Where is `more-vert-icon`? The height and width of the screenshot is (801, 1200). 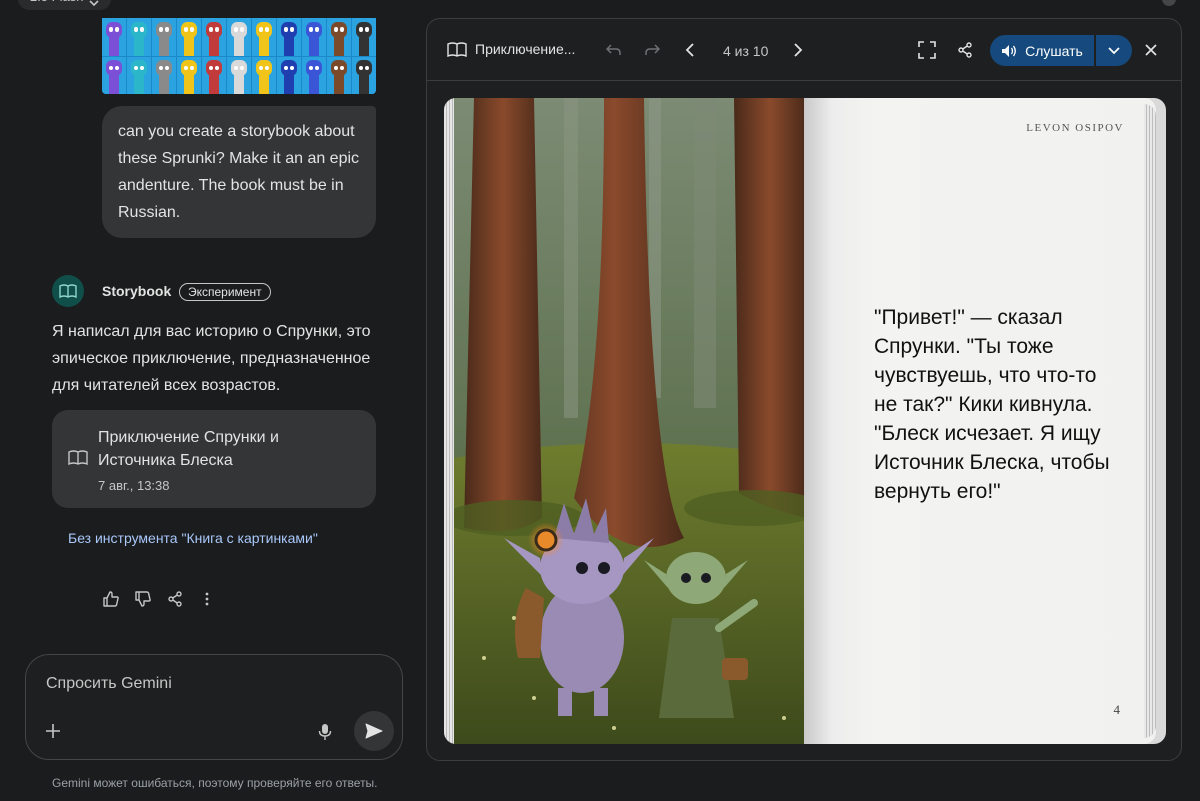
more-vert-icon is located at coordinates (207, 599).